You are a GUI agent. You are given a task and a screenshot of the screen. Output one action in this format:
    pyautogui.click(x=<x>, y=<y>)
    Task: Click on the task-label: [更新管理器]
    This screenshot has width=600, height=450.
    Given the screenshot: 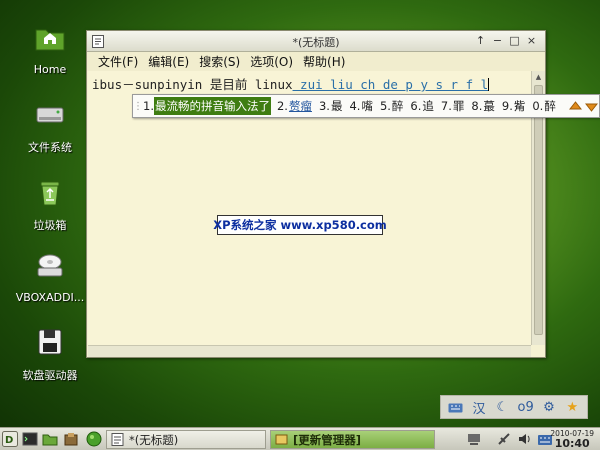 What is the action you would take?
    pyautogui.click(x=327, y=439)
    